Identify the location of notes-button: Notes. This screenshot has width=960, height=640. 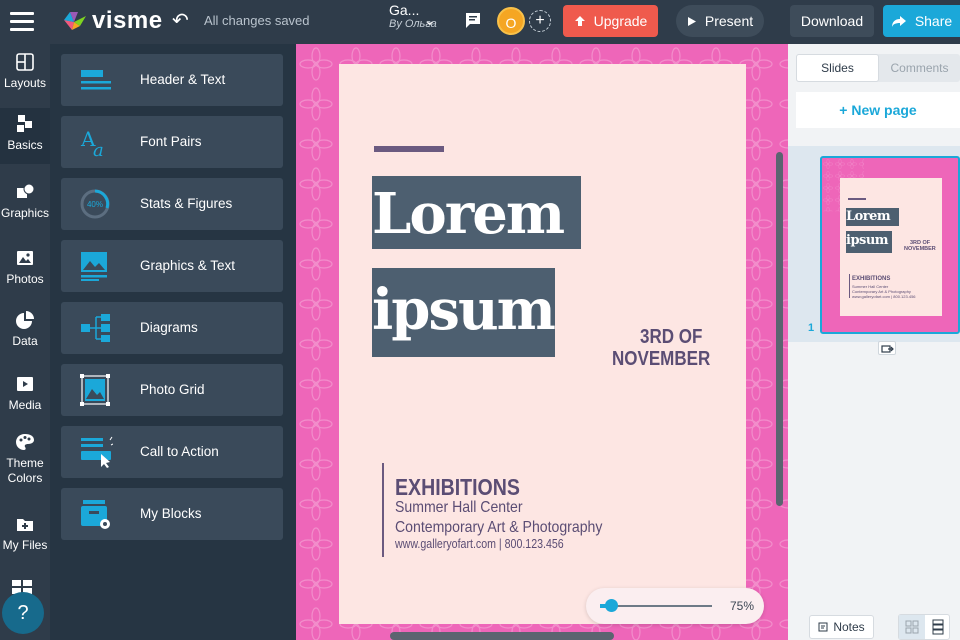
(841, 627).